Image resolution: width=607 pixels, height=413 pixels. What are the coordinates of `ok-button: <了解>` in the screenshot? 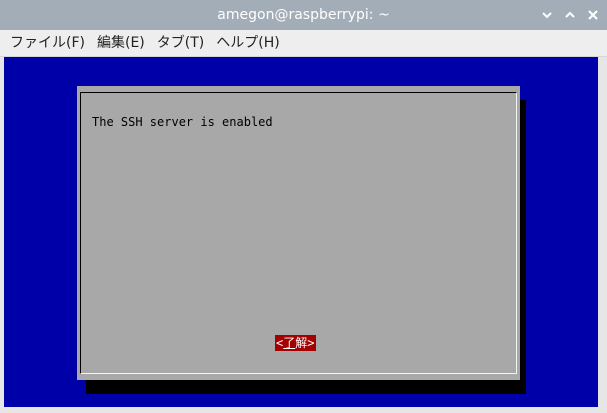 It's located at (295, 343).